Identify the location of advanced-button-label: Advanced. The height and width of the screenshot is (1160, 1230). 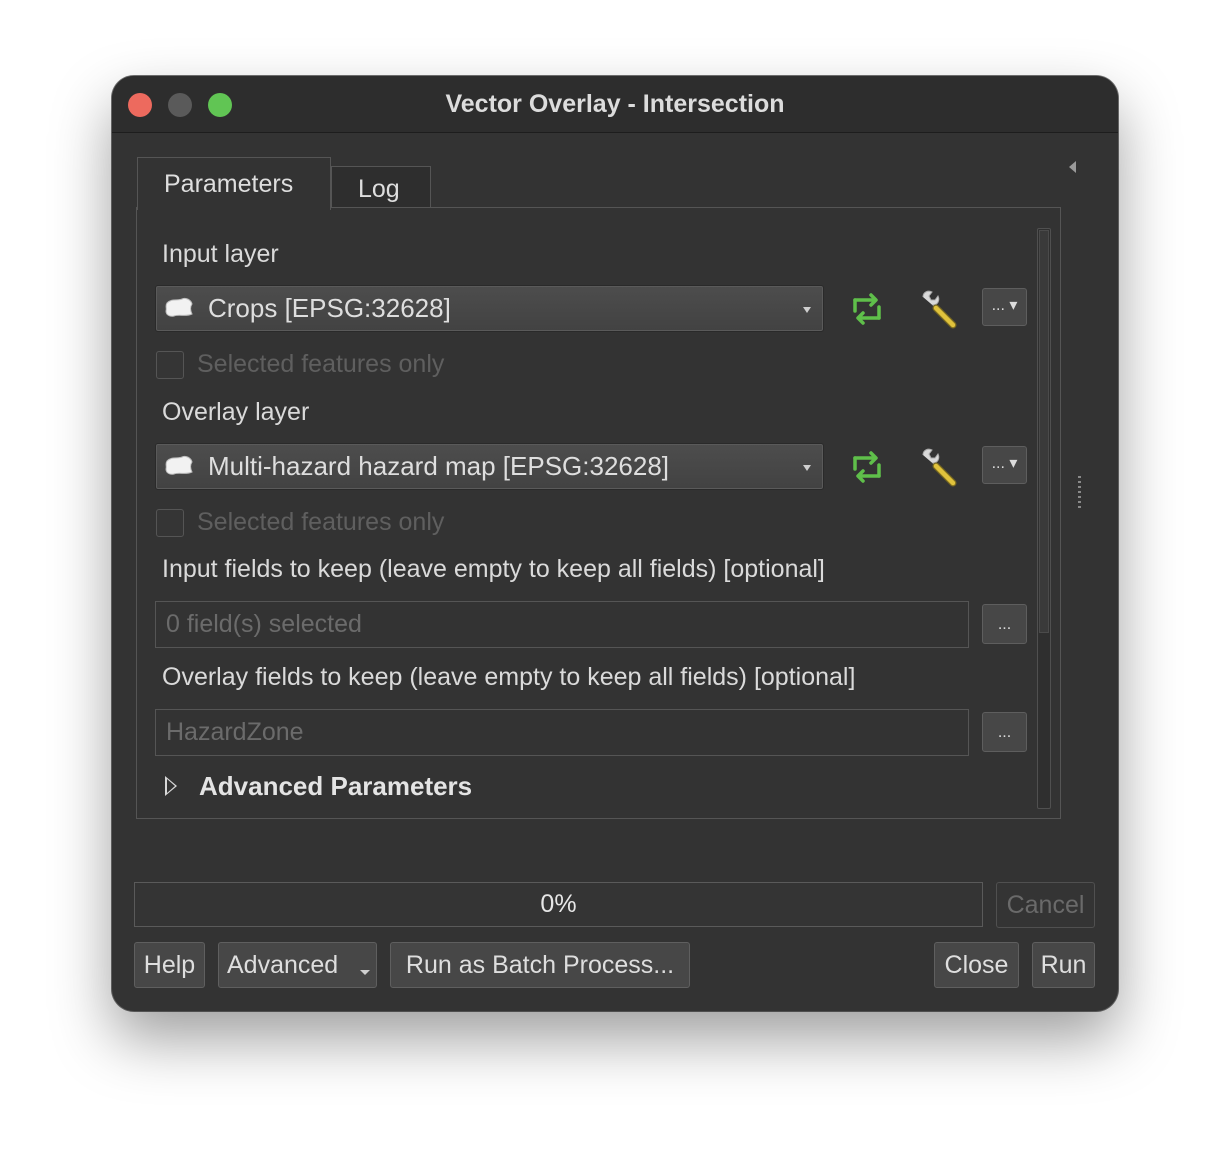
(283, 965).